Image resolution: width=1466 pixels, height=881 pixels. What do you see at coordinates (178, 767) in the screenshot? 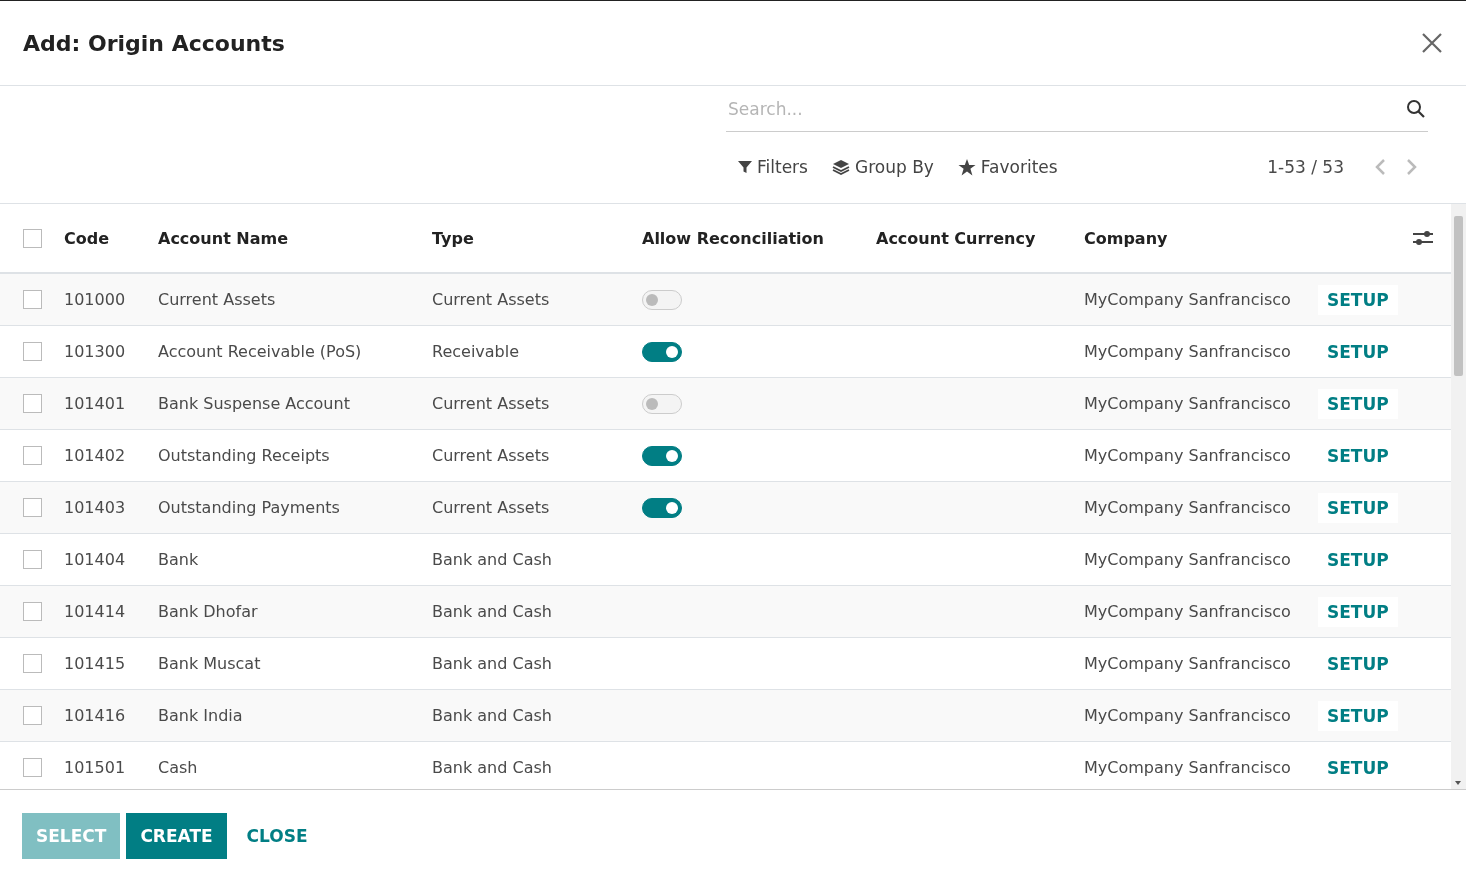
I see `table-cell-text: Cash` at bounding box center [178, 767].